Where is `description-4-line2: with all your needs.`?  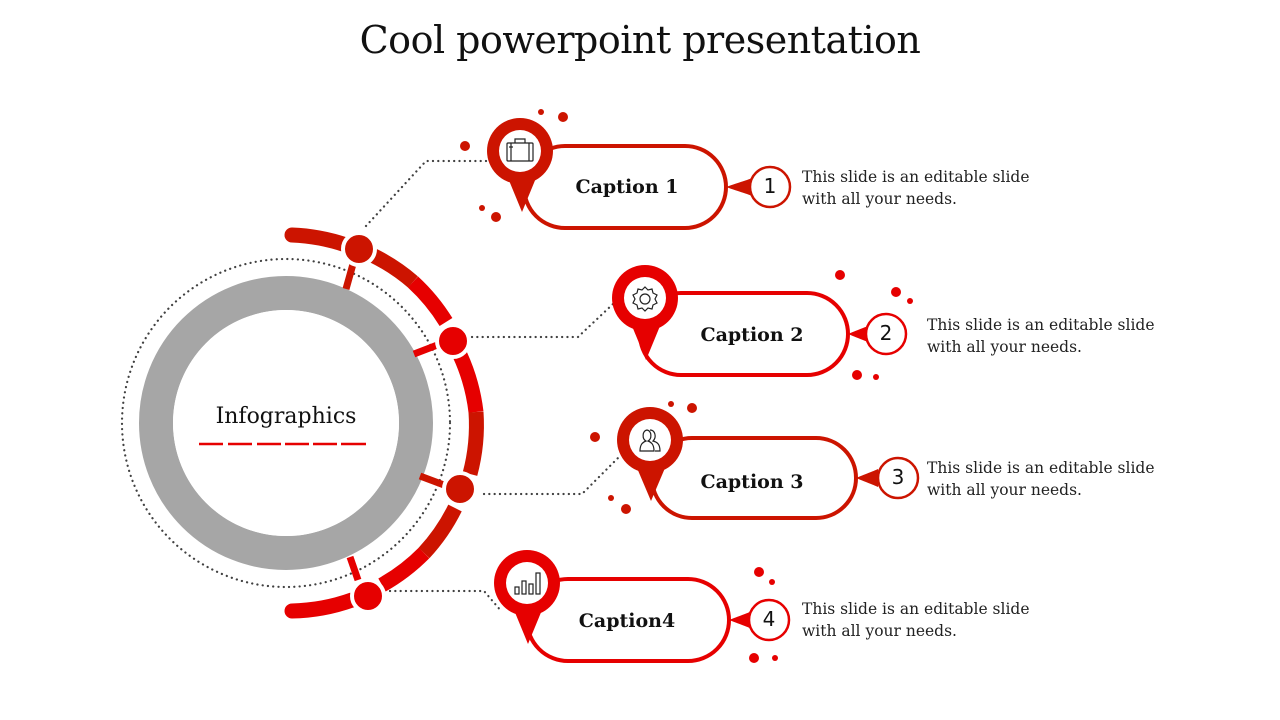 description-4-line2: with all your needs. is located at coordinates (879, 631).